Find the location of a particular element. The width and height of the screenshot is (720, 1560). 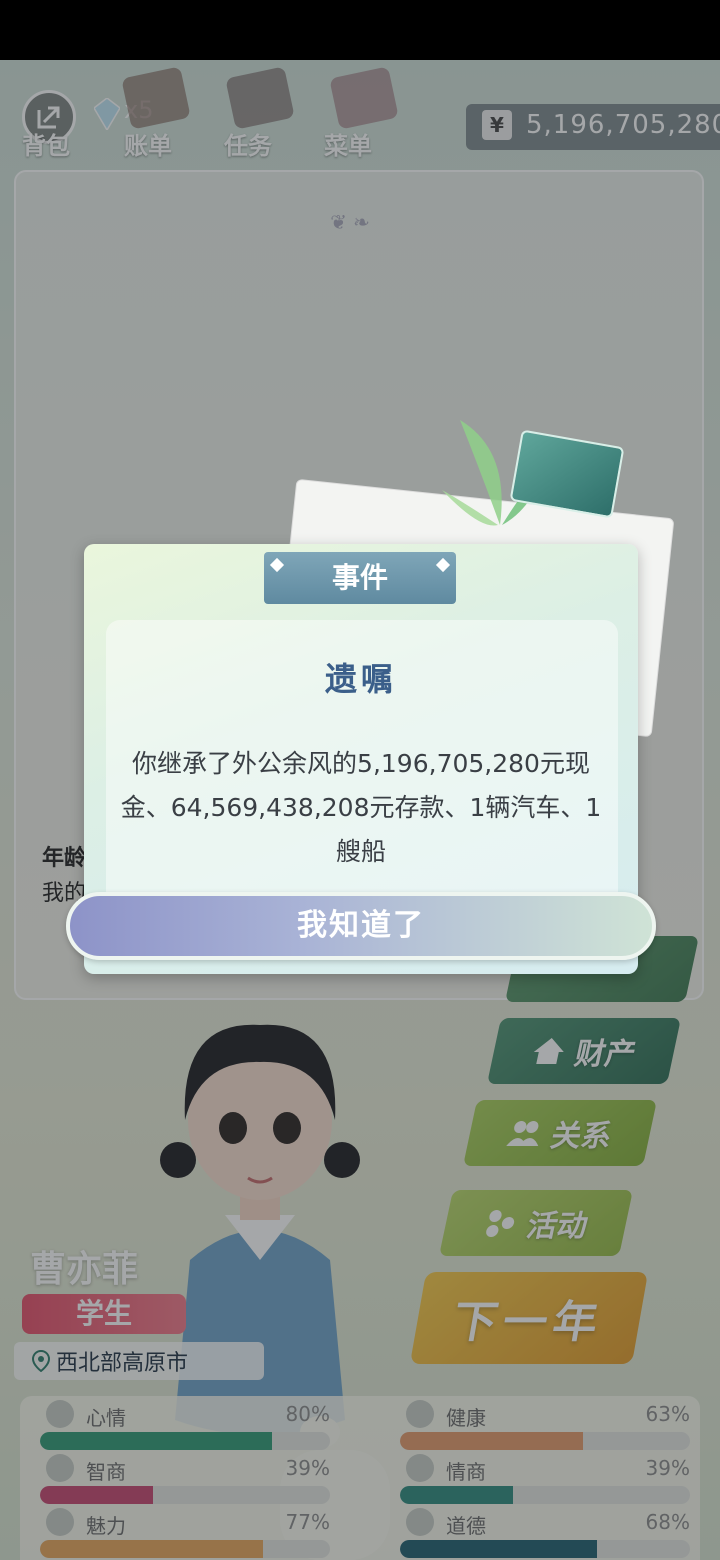

dialog-tab-label: 事件 is located at coordinates (359, 577).